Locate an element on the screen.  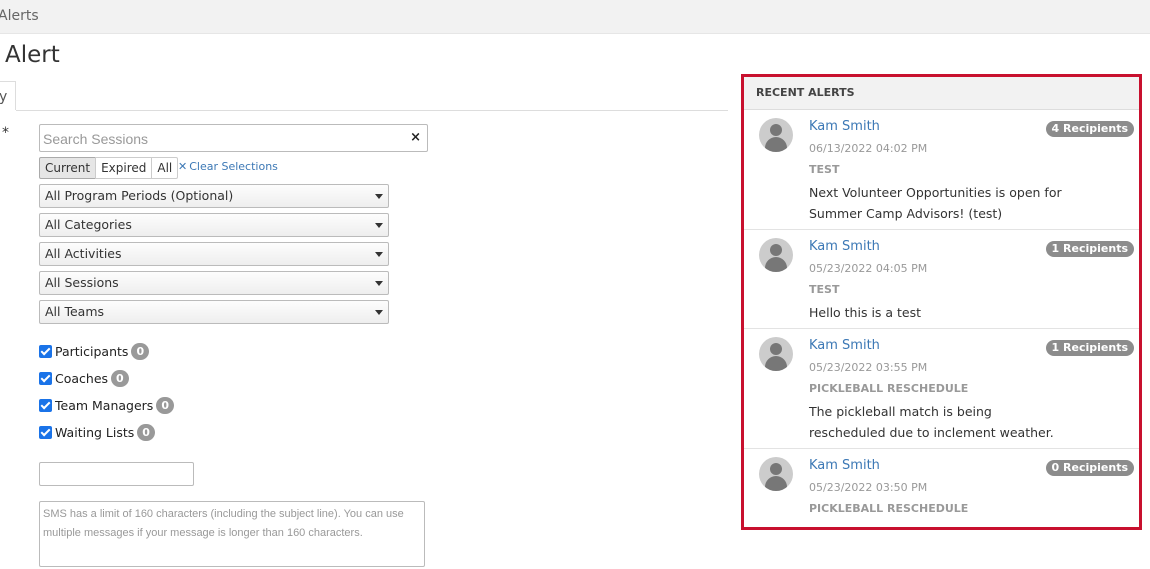
page-title: Alert is located at coordinates (32, 55).